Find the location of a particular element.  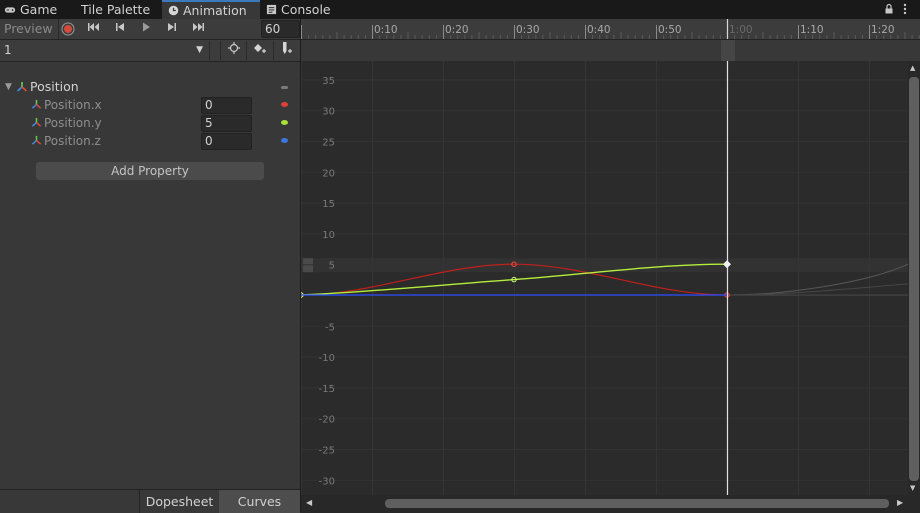

crosshair-icon is located at coordinates (234, 48).